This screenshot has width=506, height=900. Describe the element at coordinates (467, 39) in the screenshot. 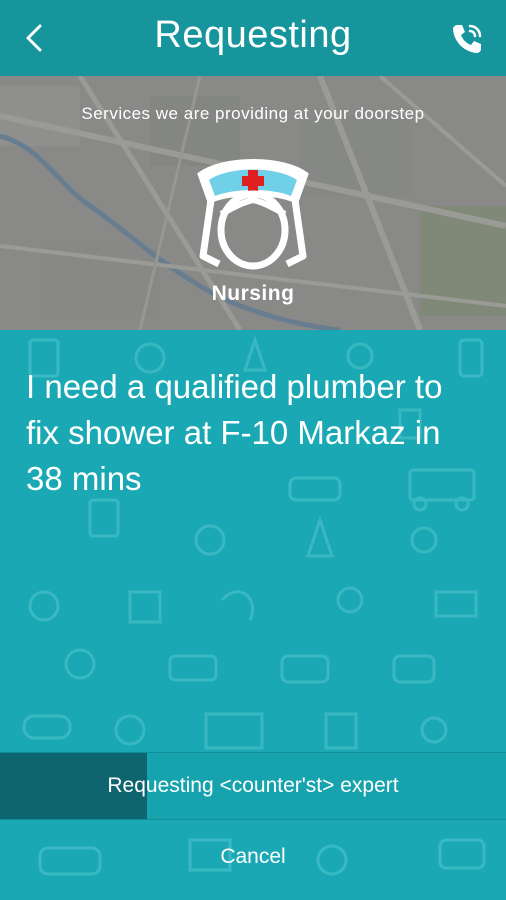

I see `phone-call-icon` at that location.